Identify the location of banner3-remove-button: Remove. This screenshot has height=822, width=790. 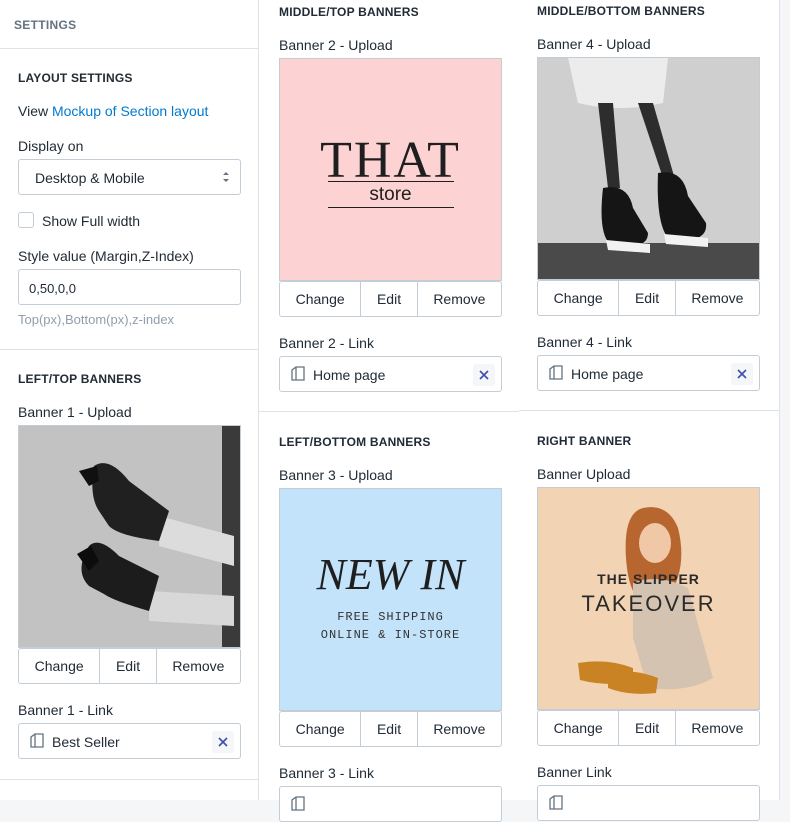
(459, 729).